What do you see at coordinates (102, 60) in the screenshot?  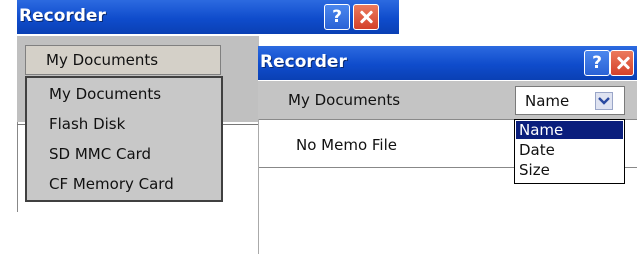 I see `location-combo-value: My Documents` at bounding box center [102, 60].